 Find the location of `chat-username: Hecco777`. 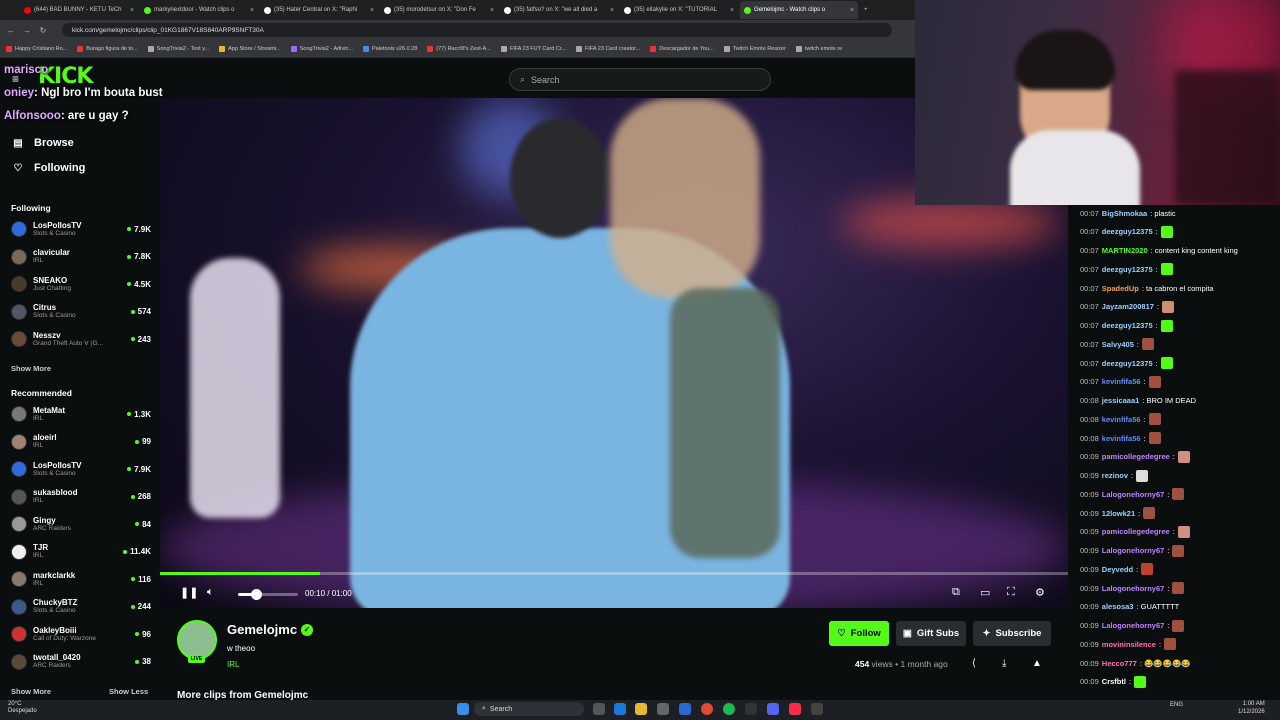

chat-username: Hecco777 is located at coordinates (1119, 663).